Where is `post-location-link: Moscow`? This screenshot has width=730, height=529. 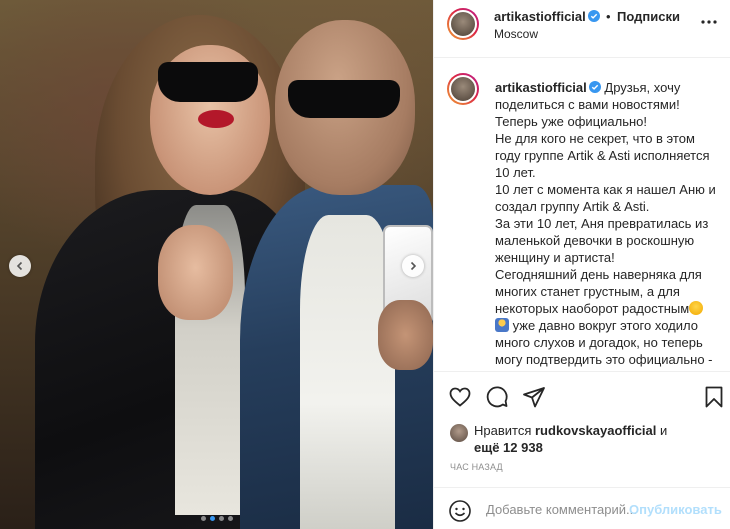 post-location-link: Moscow is located at coordinates (516, 34).